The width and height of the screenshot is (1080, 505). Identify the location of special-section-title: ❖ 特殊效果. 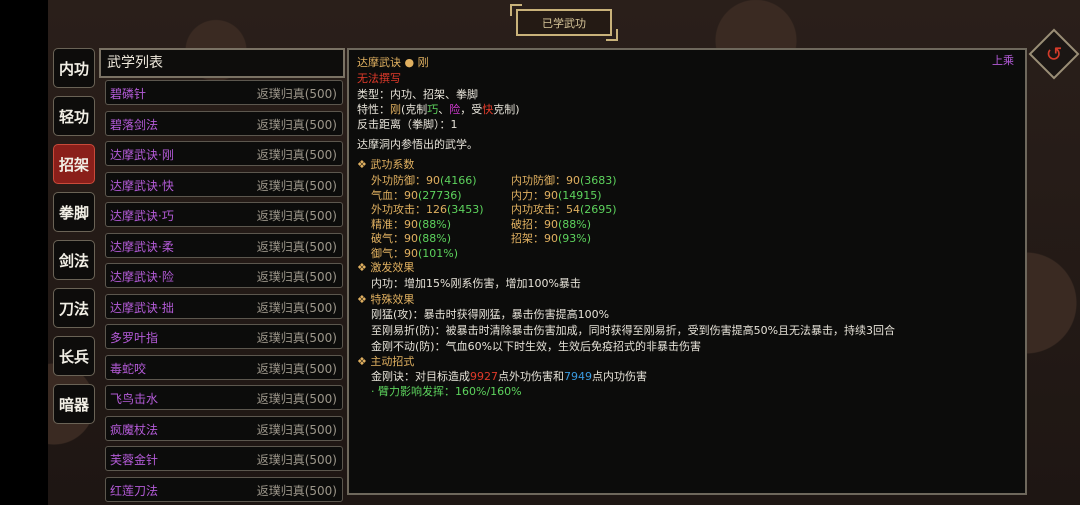
(386, 299).